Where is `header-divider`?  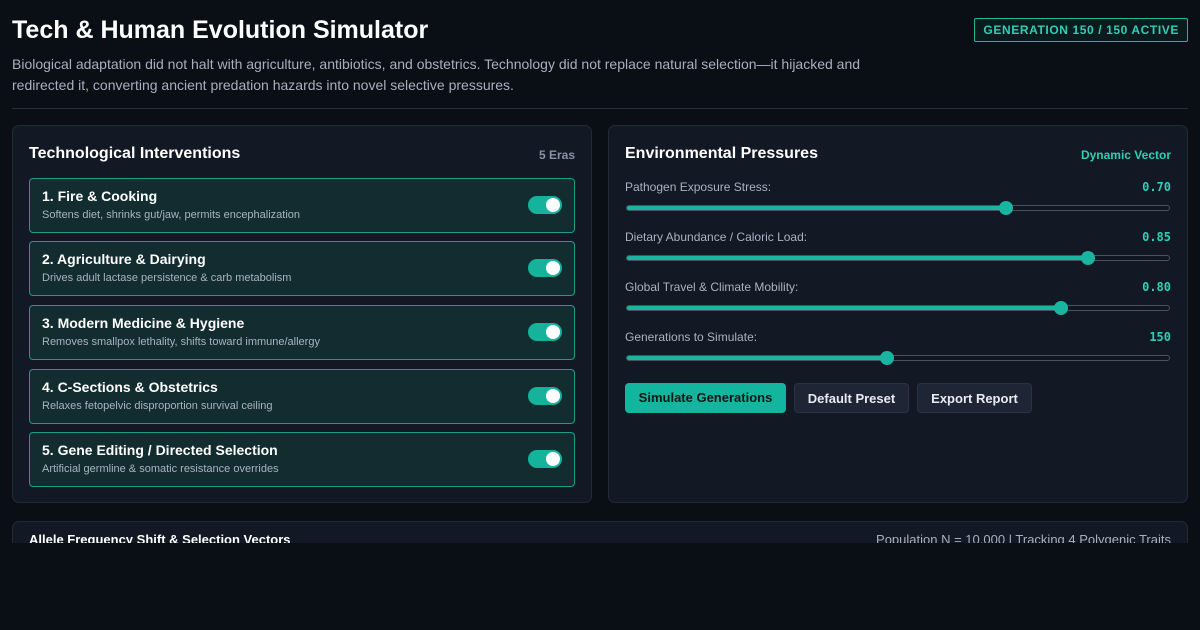
header-divider is located at coordinates (600, 108).